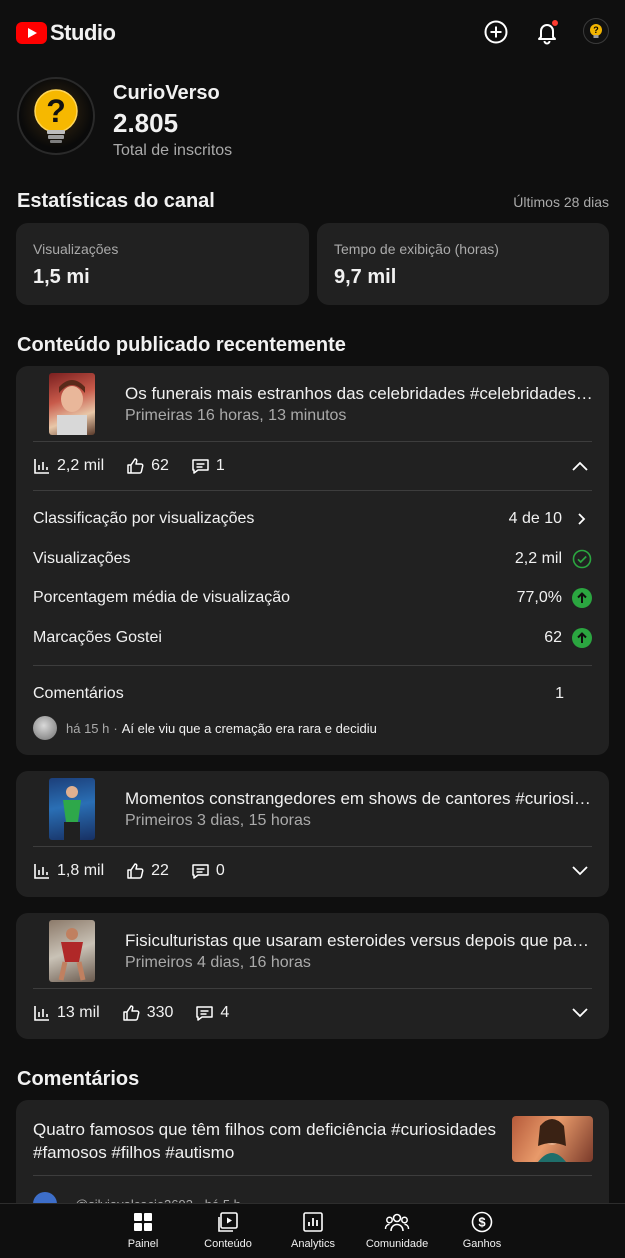 Image resolution: width=625 pixels, height=1258 pixels. I want to click on nav-label: Painel, so click(143, 1244).